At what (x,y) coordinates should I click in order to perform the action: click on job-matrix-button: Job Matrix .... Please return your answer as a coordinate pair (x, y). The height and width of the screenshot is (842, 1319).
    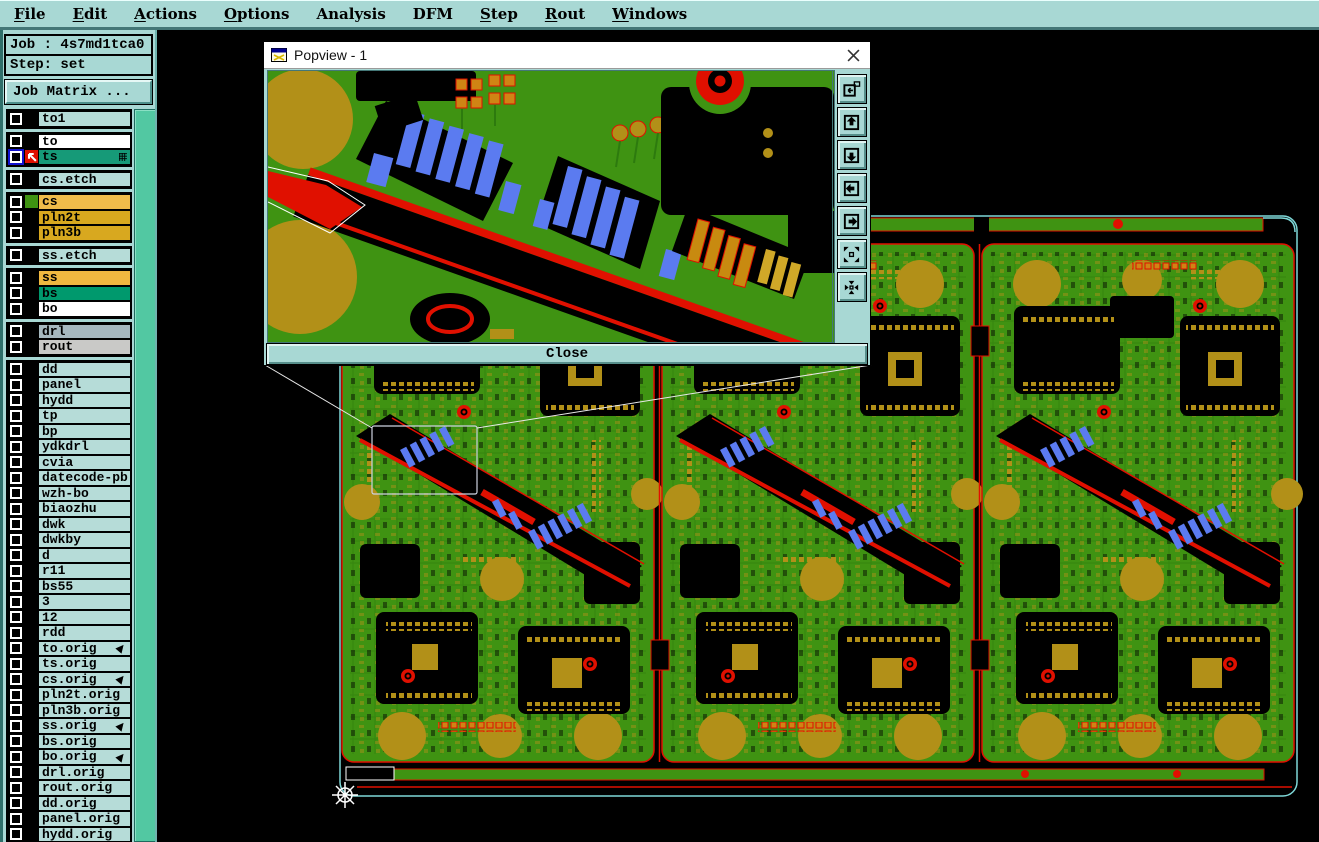
    Looking at the image, I should click on (78, 92).